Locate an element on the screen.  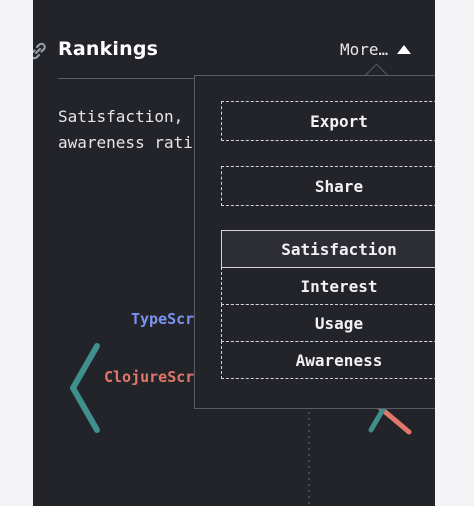
export-button: Export is located at coordinates (328, 121).